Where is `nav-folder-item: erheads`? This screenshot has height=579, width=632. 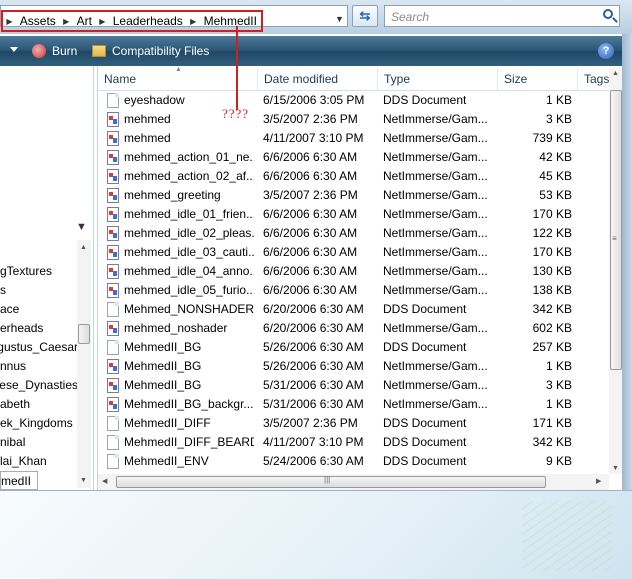
nav-folder-item: erheads is located at coordinates (39, 328).